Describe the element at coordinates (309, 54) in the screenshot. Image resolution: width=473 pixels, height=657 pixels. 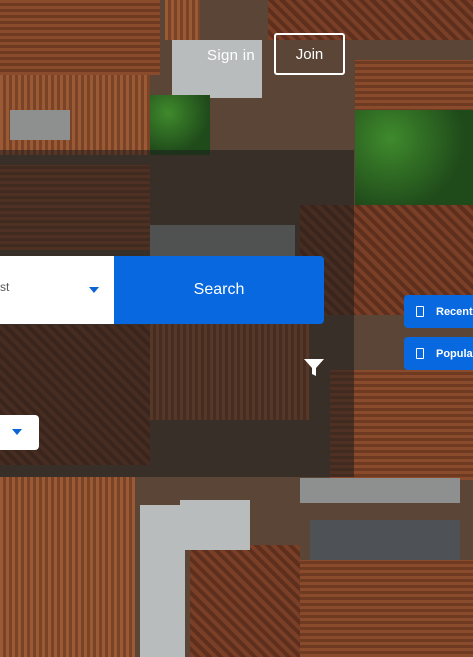
I see `join-button: Join` at that location.